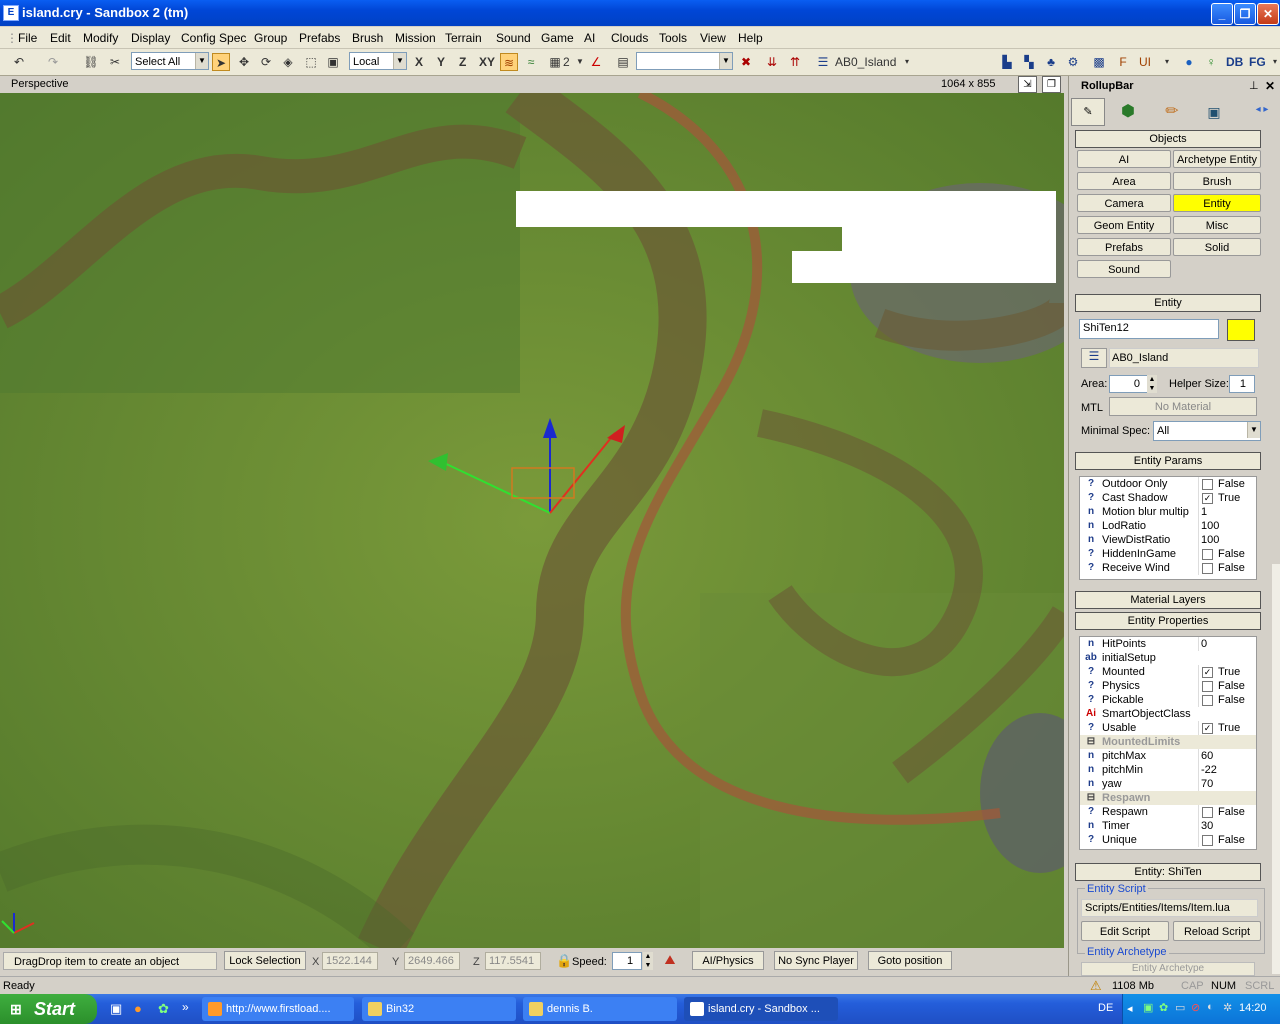  I want to click on coord-system-dropdown: Local ▼, so click(378, 61).